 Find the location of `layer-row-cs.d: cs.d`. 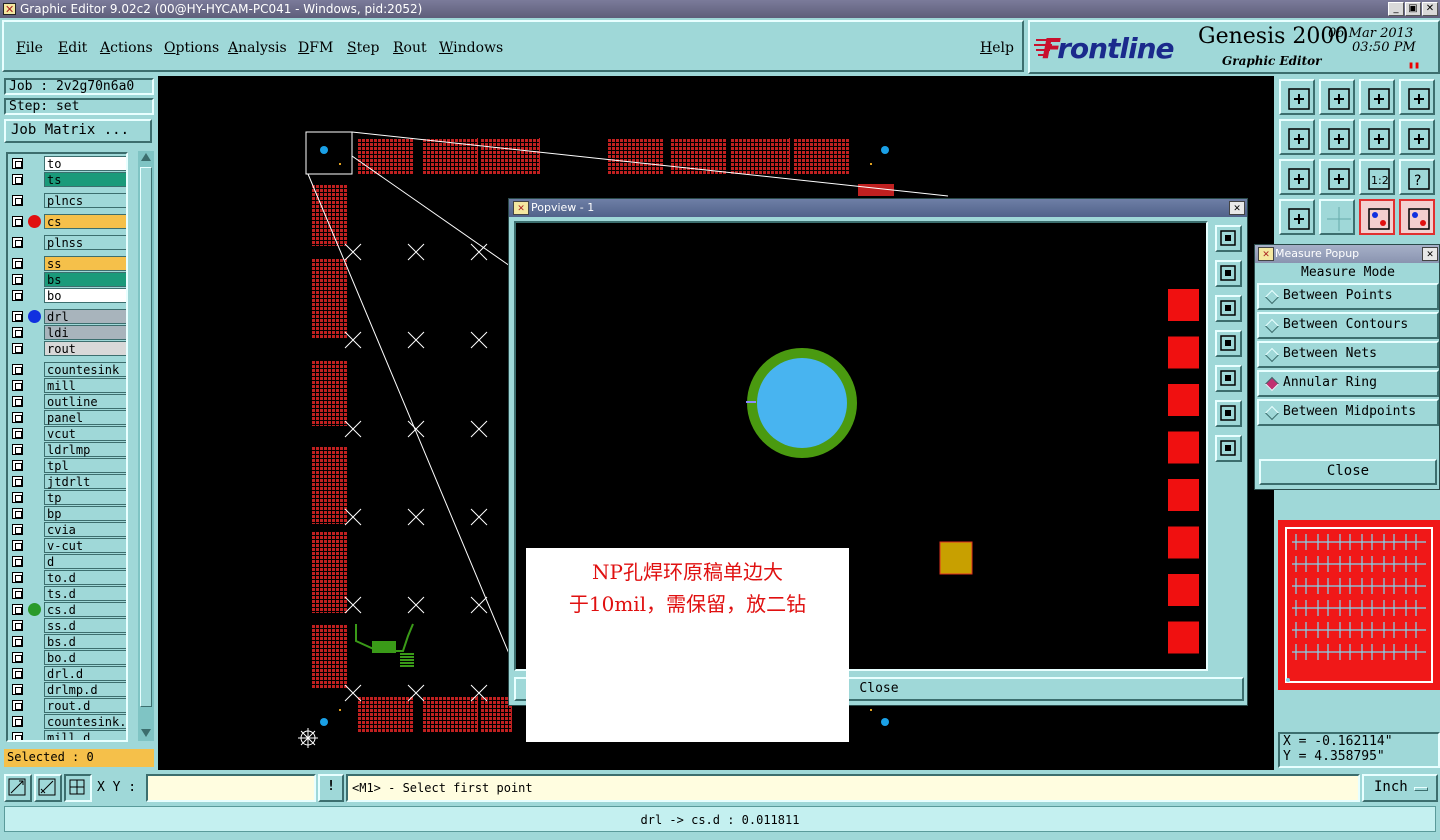

layer-row-cs.d: cs.d is located at coordinates (67, 609).